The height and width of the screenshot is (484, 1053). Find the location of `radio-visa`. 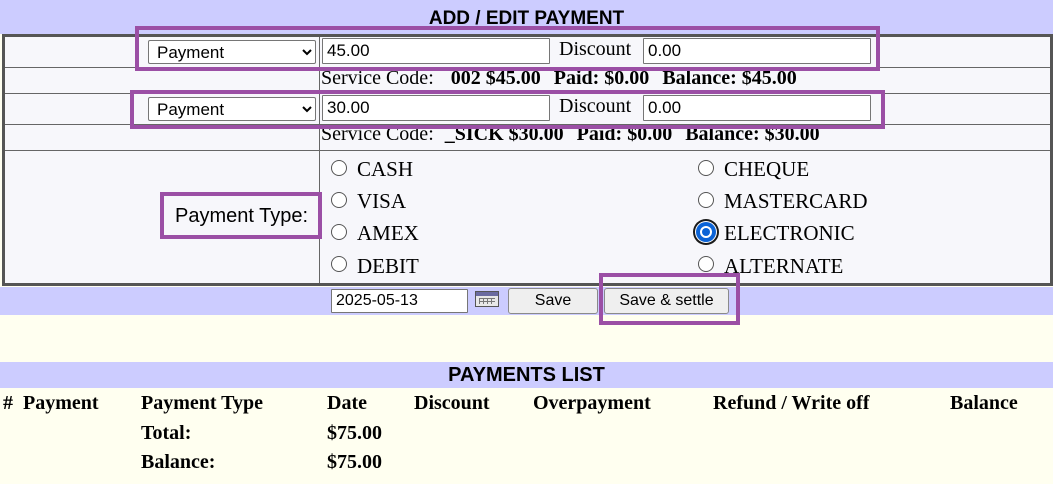

radio-visa is located at coordinates (339, 200).